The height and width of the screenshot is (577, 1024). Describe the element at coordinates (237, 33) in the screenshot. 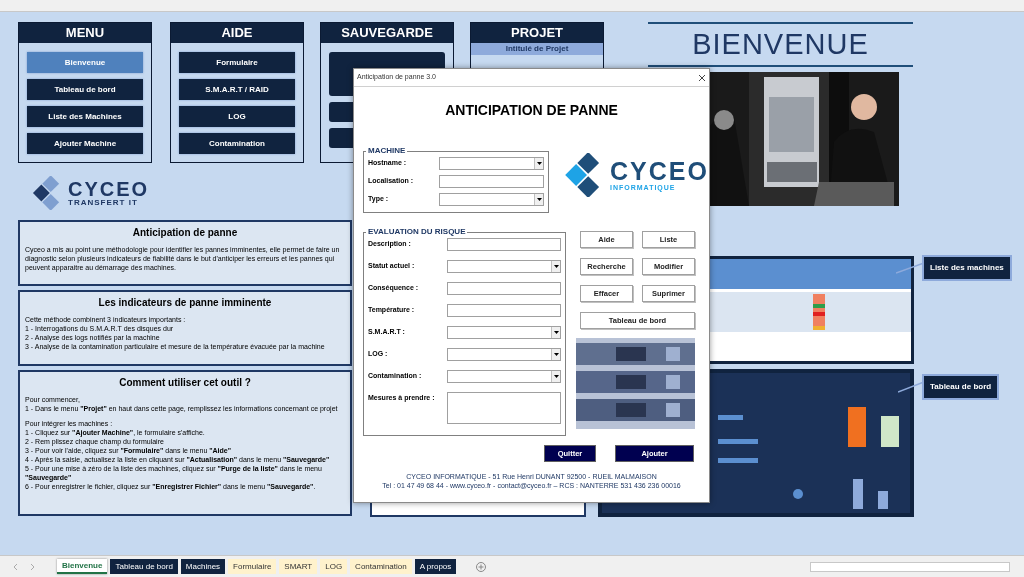

I see `menu-title: AIDE` at that location.